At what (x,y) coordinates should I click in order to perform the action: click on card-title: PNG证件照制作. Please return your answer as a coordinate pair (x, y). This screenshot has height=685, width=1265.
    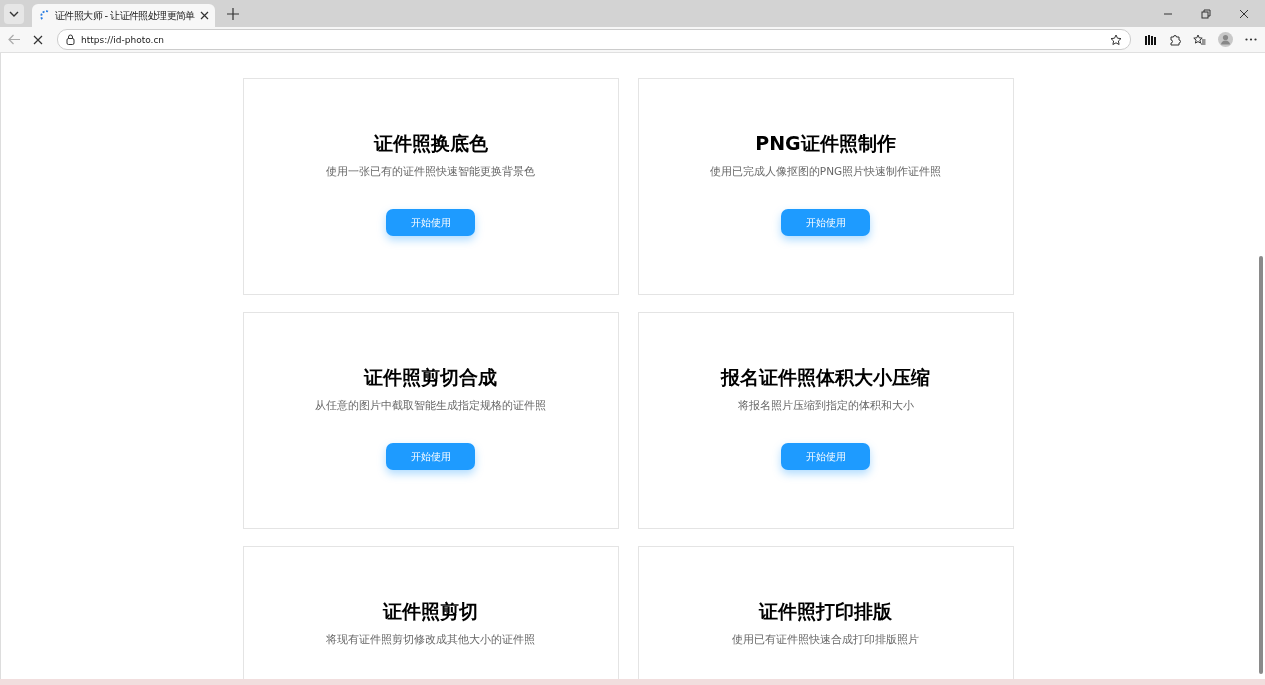
    Looking at the image, I should click on (825, 143).